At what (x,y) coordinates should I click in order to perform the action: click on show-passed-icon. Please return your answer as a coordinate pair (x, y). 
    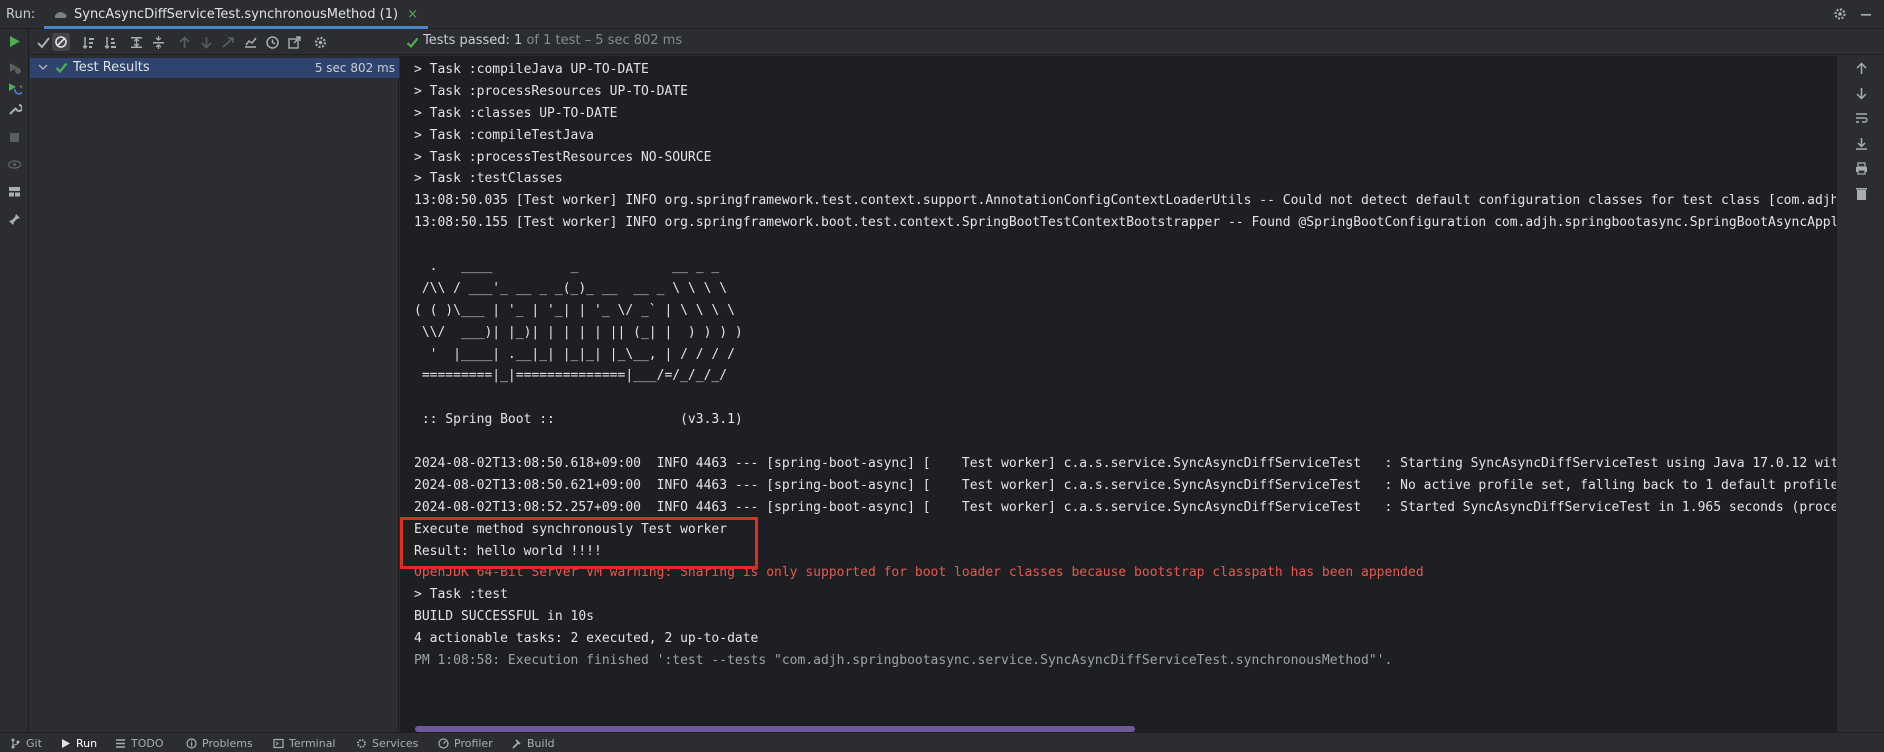
    Looking at the image, I should click on (43, 42).